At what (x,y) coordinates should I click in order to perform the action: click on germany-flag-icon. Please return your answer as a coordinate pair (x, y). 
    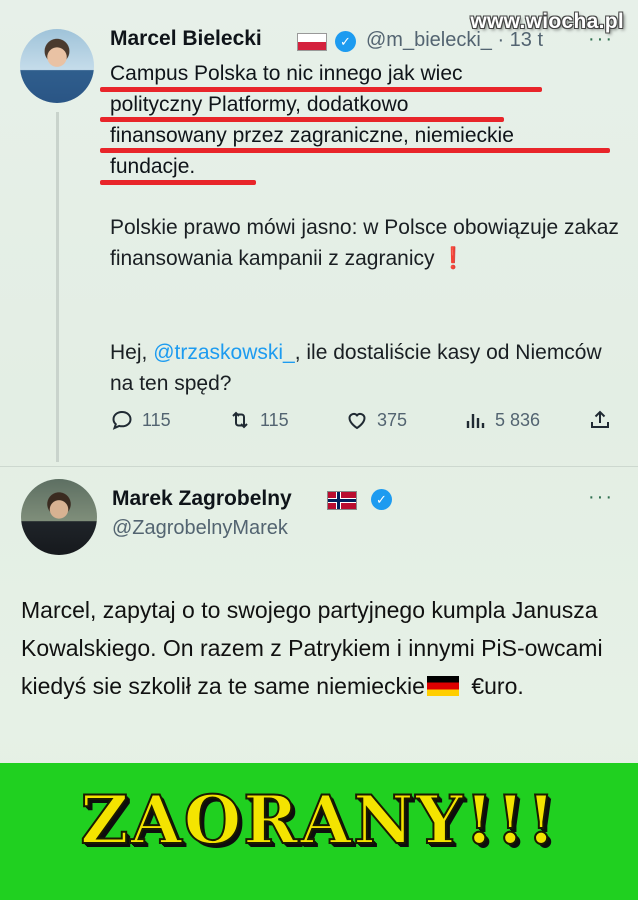
    Looking at the image, I should click on (442, 686).